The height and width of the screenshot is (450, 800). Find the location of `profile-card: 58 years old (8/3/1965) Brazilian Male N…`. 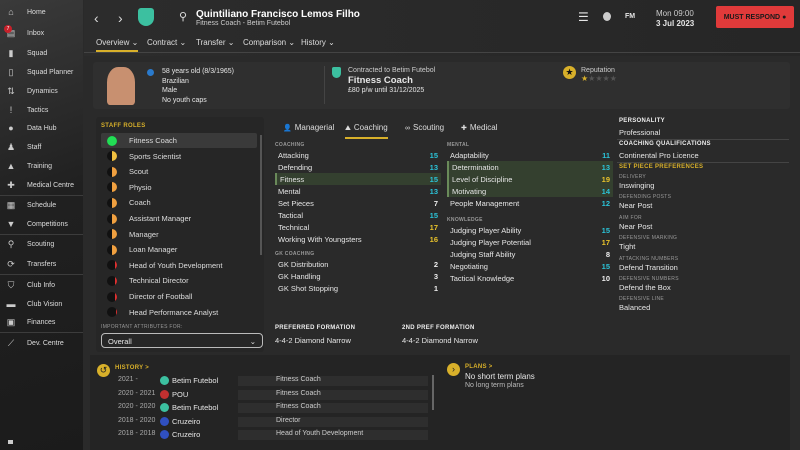

profile-card: 58 years old (8/3/1965) Brazilian Male N… is located at coordinates (441, 85).